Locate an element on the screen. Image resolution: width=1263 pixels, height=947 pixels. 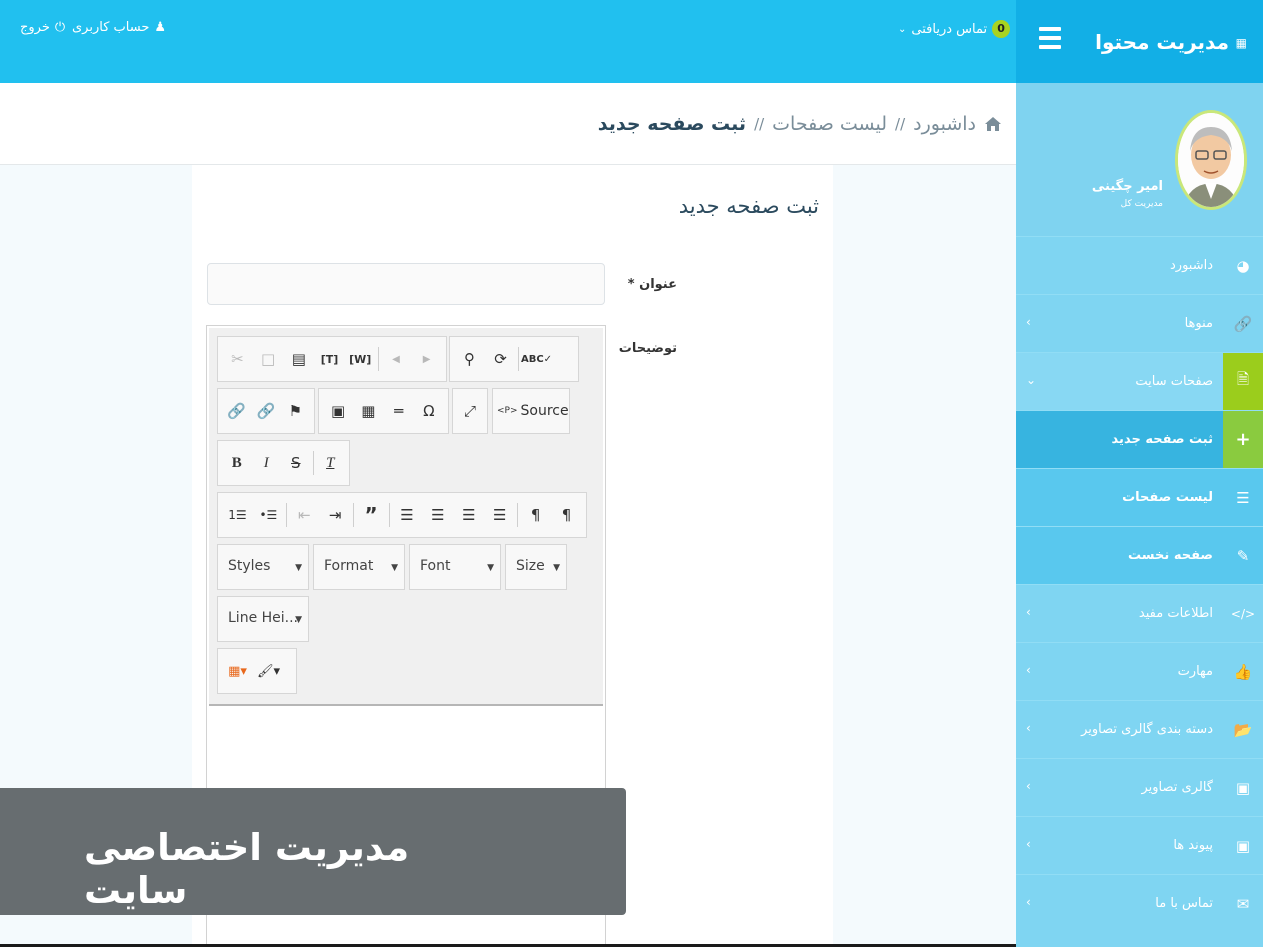
sidebar-item-links: ▣ پیوند ها ‹ is located at coordinates (1139, 845).